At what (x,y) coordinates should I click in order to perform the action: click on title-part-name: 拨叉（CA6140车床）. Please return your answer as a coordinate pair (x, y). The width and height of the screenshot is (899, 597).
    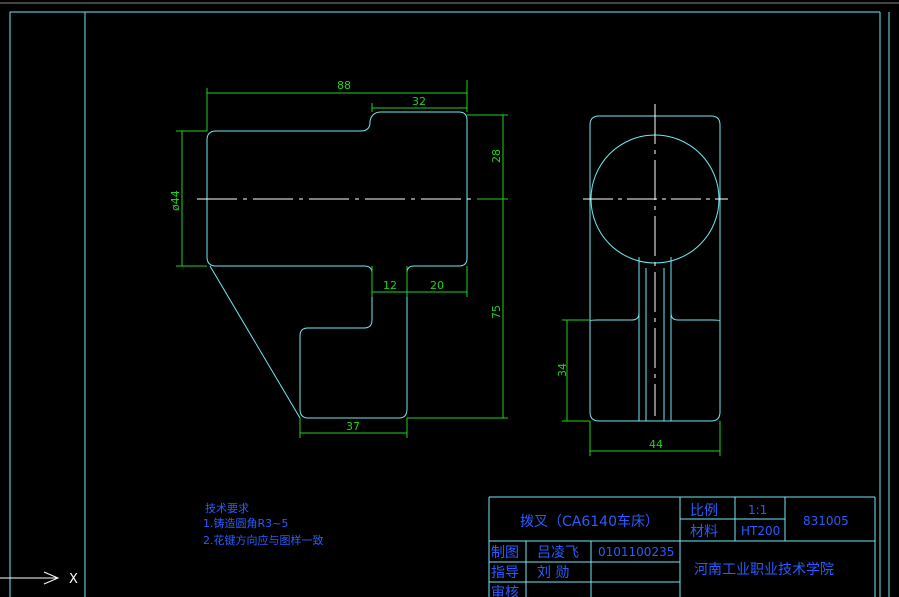
    Looking at the image, I should click on (589, 521).